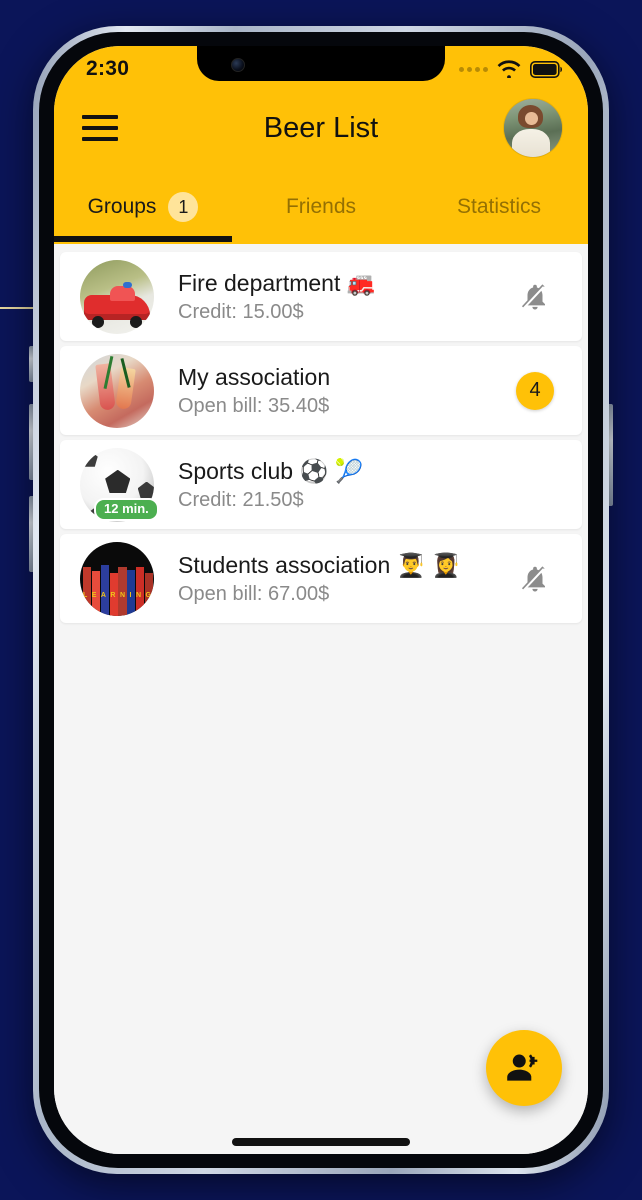 This screenshot has height=1200, width=642. I want to click on device-notch, so click(321, 63).